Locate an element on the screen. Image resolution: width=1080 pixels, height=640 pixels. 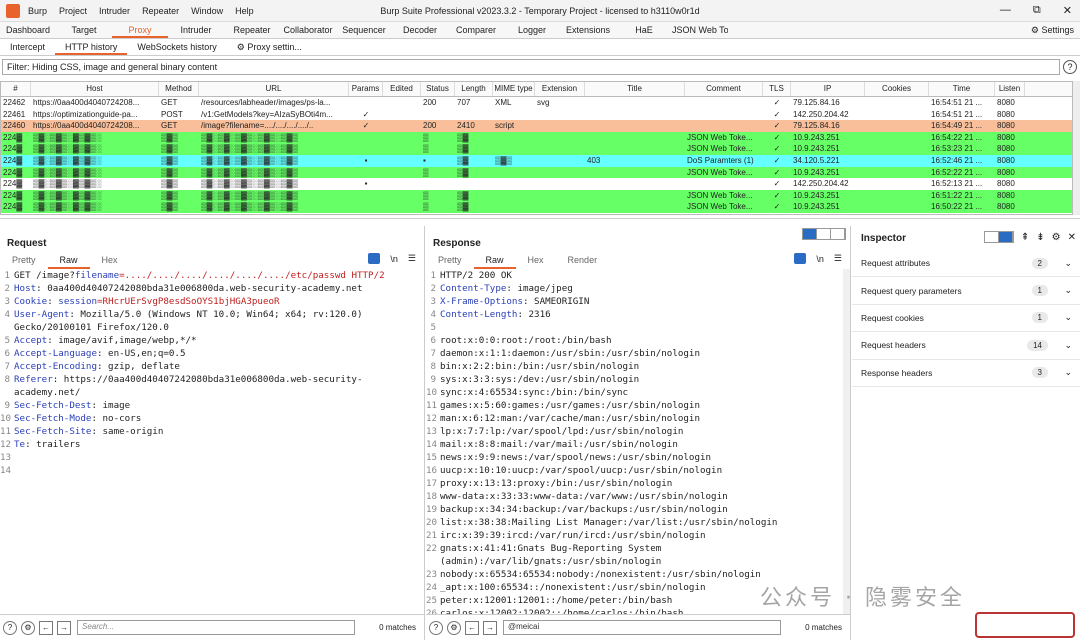
menu-item-help: Help is located at coordinates (244, 11).